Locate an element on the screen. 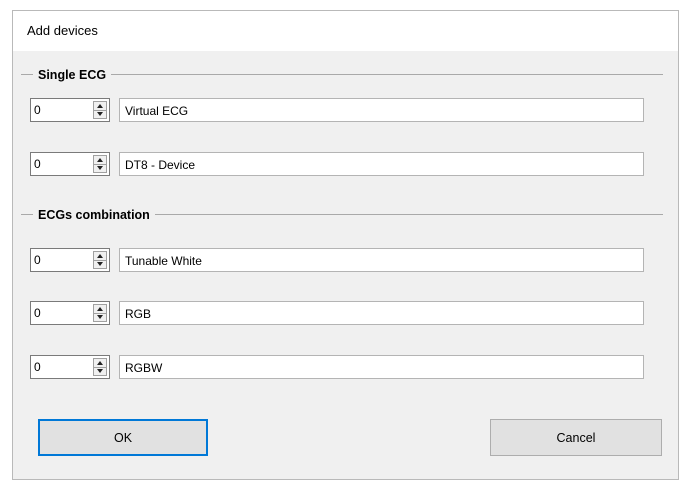  device-name-field: Tunable White is located at coordinates (381, 260).